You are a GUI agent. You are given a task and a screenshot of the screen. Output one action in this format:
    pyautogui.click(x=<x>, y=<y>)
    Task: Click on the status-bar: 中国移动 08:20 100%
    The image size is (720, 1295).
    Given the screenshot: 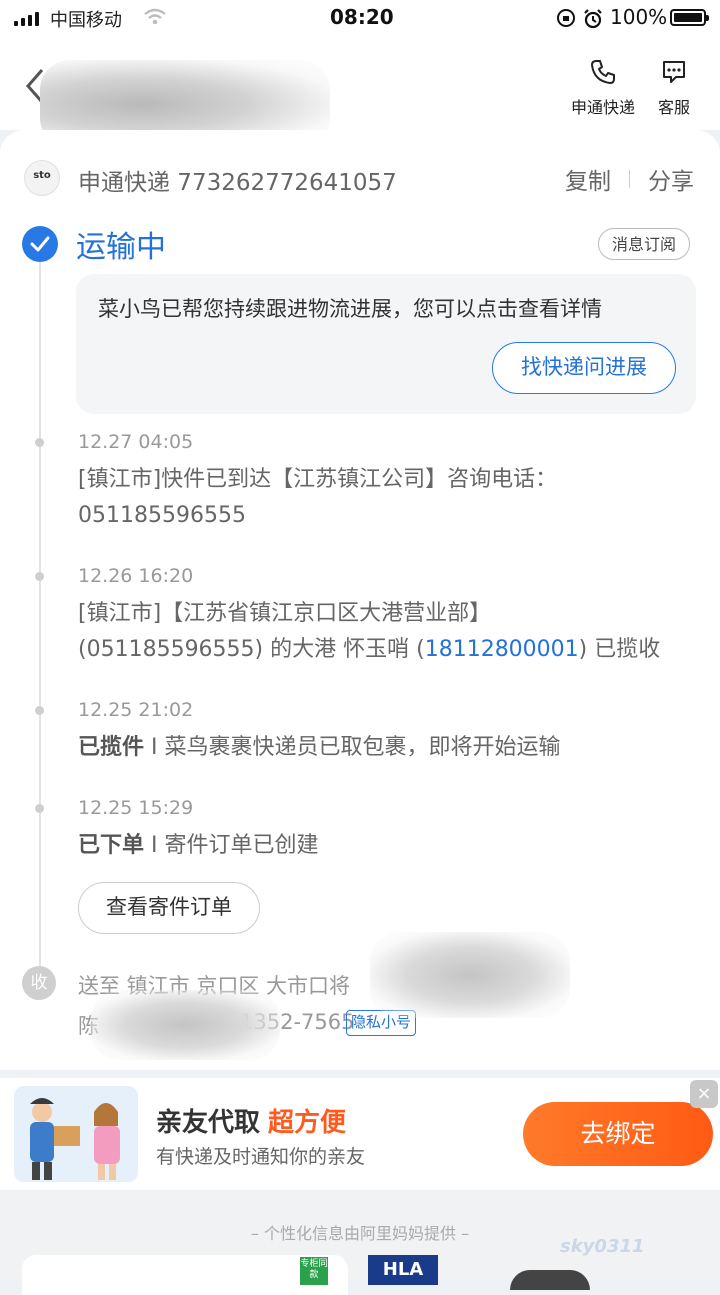 What is the action you would take?
    pyautogui.click(x=360, y=19)
    